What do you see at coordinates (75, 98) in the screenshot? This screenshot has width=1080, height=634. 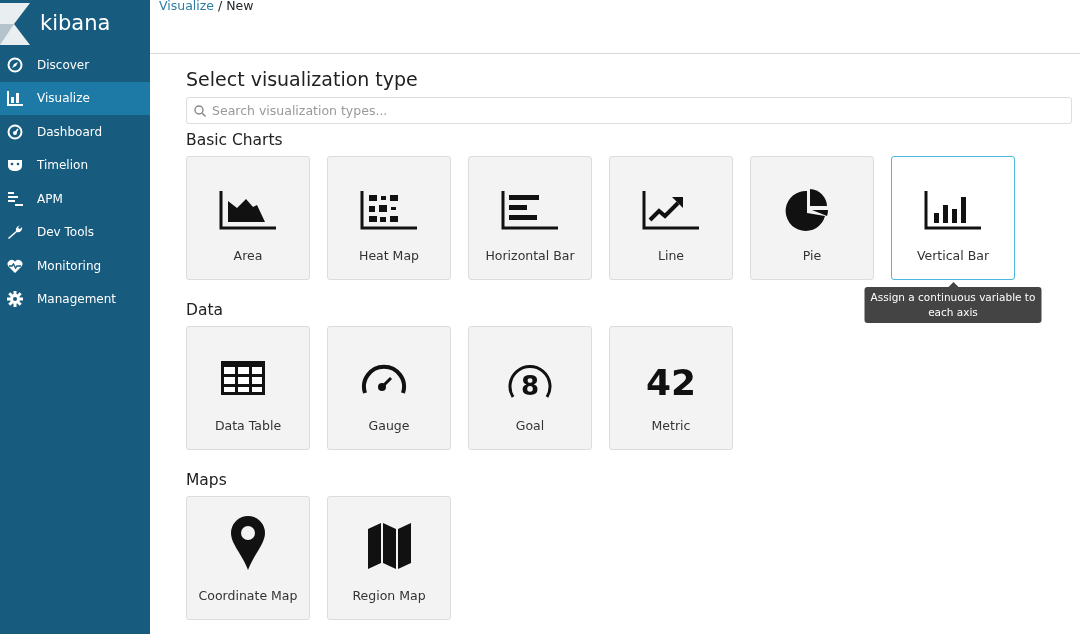 I see `nav-item: Visualize` at bounding box center [75, 98].